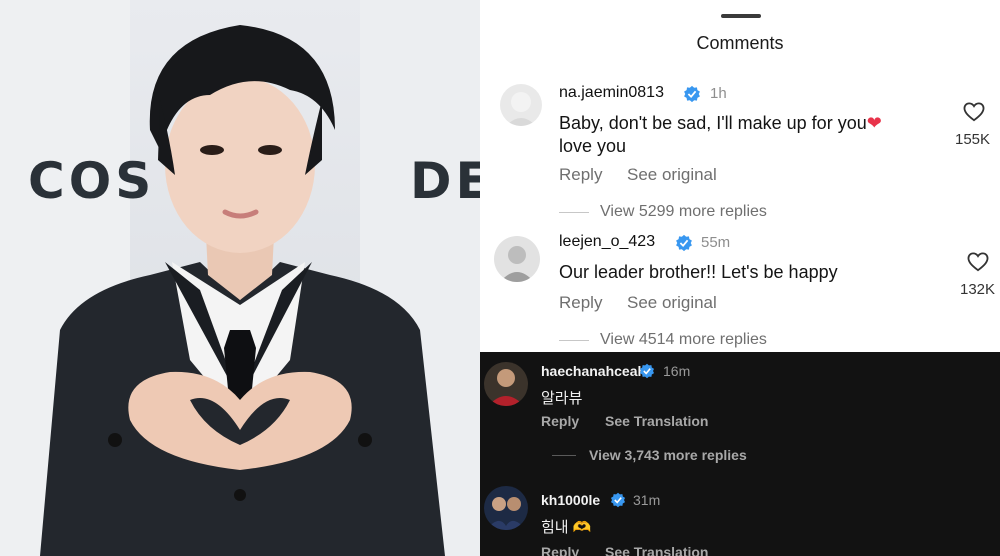 The height and width of the screenshot is (556, 1000). What do you see at coordinates (718, 93) in the screenshot?
I see `comment-time: 1h` at bounding box center [718, 93].